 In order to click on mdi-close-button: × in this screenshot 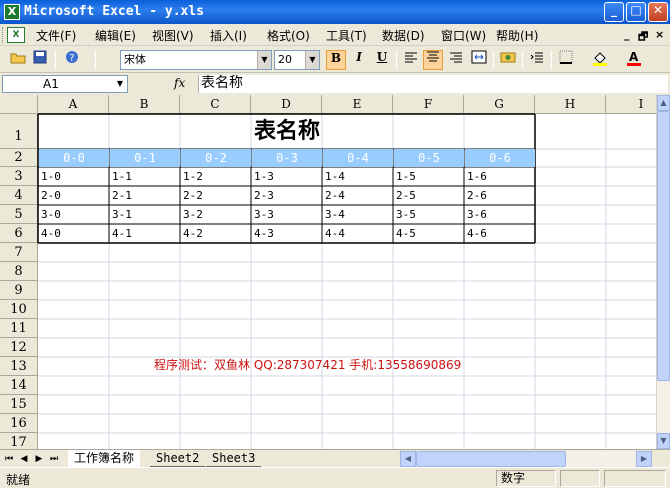, I will do `click(659, 34)`.